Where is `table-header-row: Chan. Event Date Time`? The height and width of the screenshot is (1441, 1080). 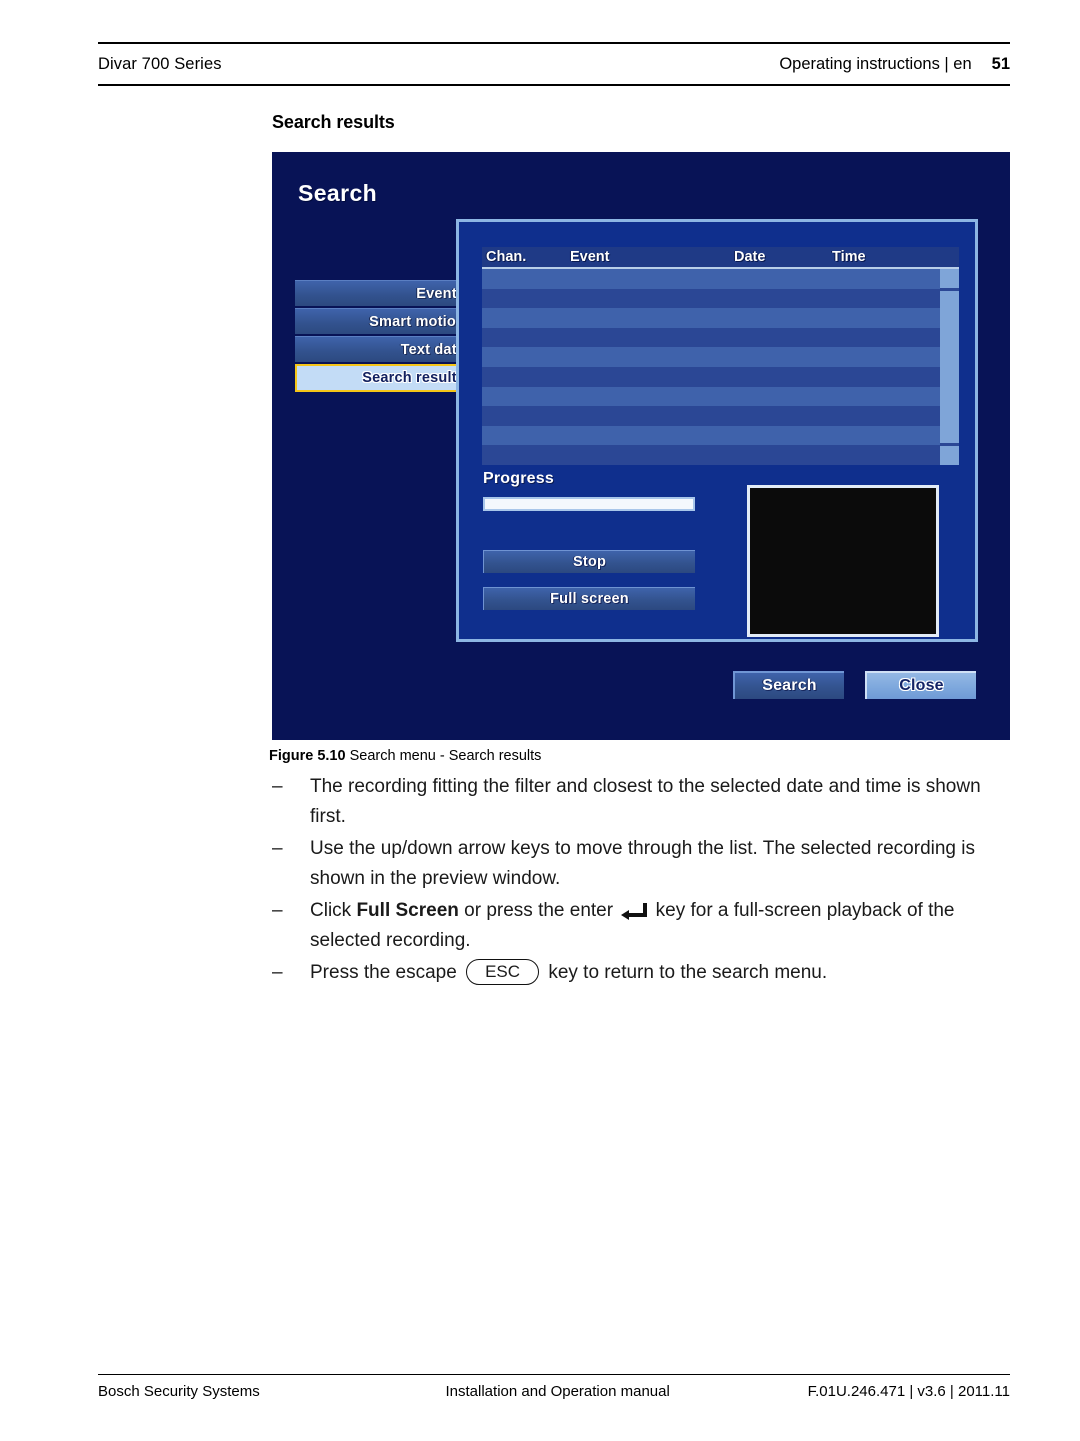
table-header-row: Chan. Event Date Time is located at coordinates (720, 258).